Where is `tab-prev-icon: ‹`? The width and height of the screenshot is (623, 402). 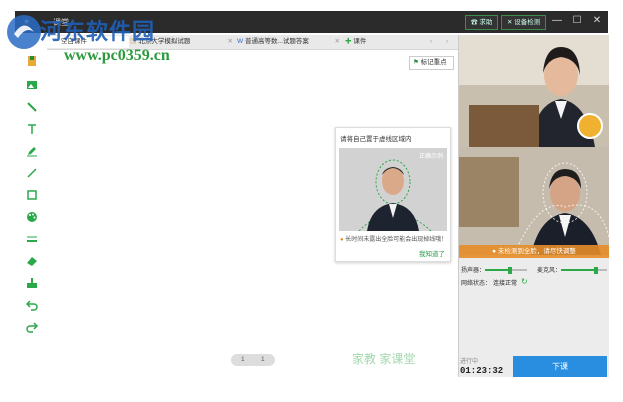
tab-prev-icon: ‹ is located at coordinates (431, 42).